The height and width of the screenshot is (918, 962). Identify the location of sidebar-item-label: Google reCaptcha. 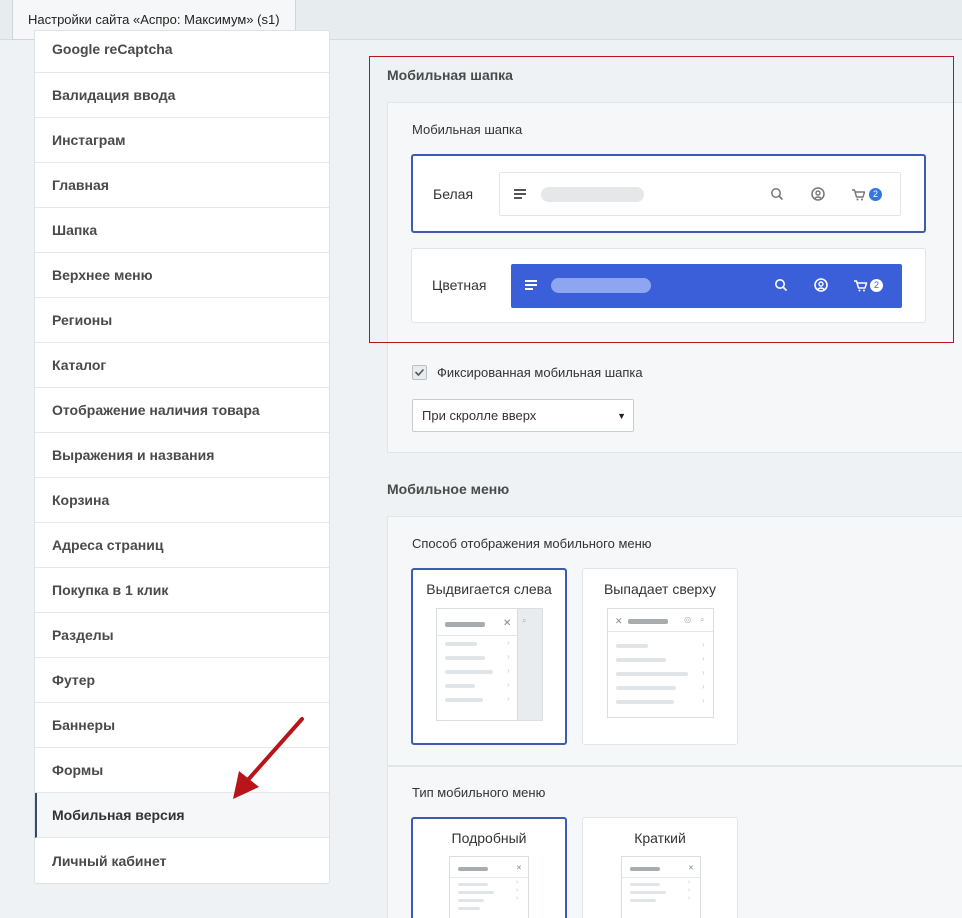
(112, 49).